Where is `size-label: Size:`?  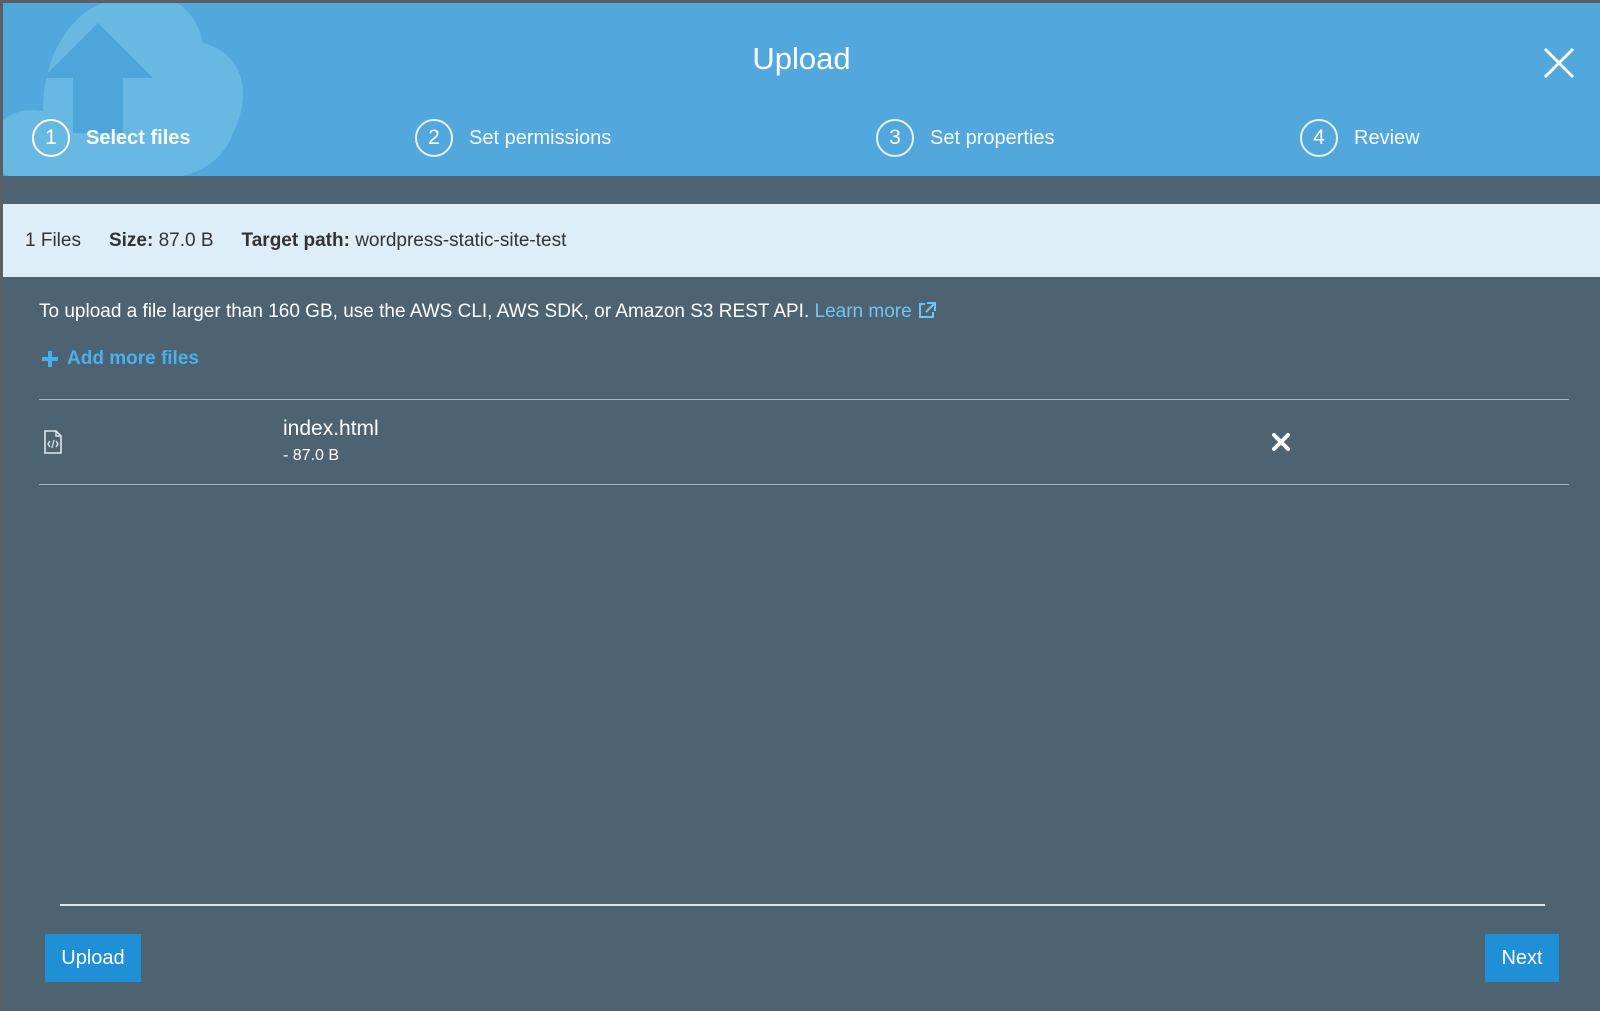 size-label: Size: is located at coordinates (131, 240).